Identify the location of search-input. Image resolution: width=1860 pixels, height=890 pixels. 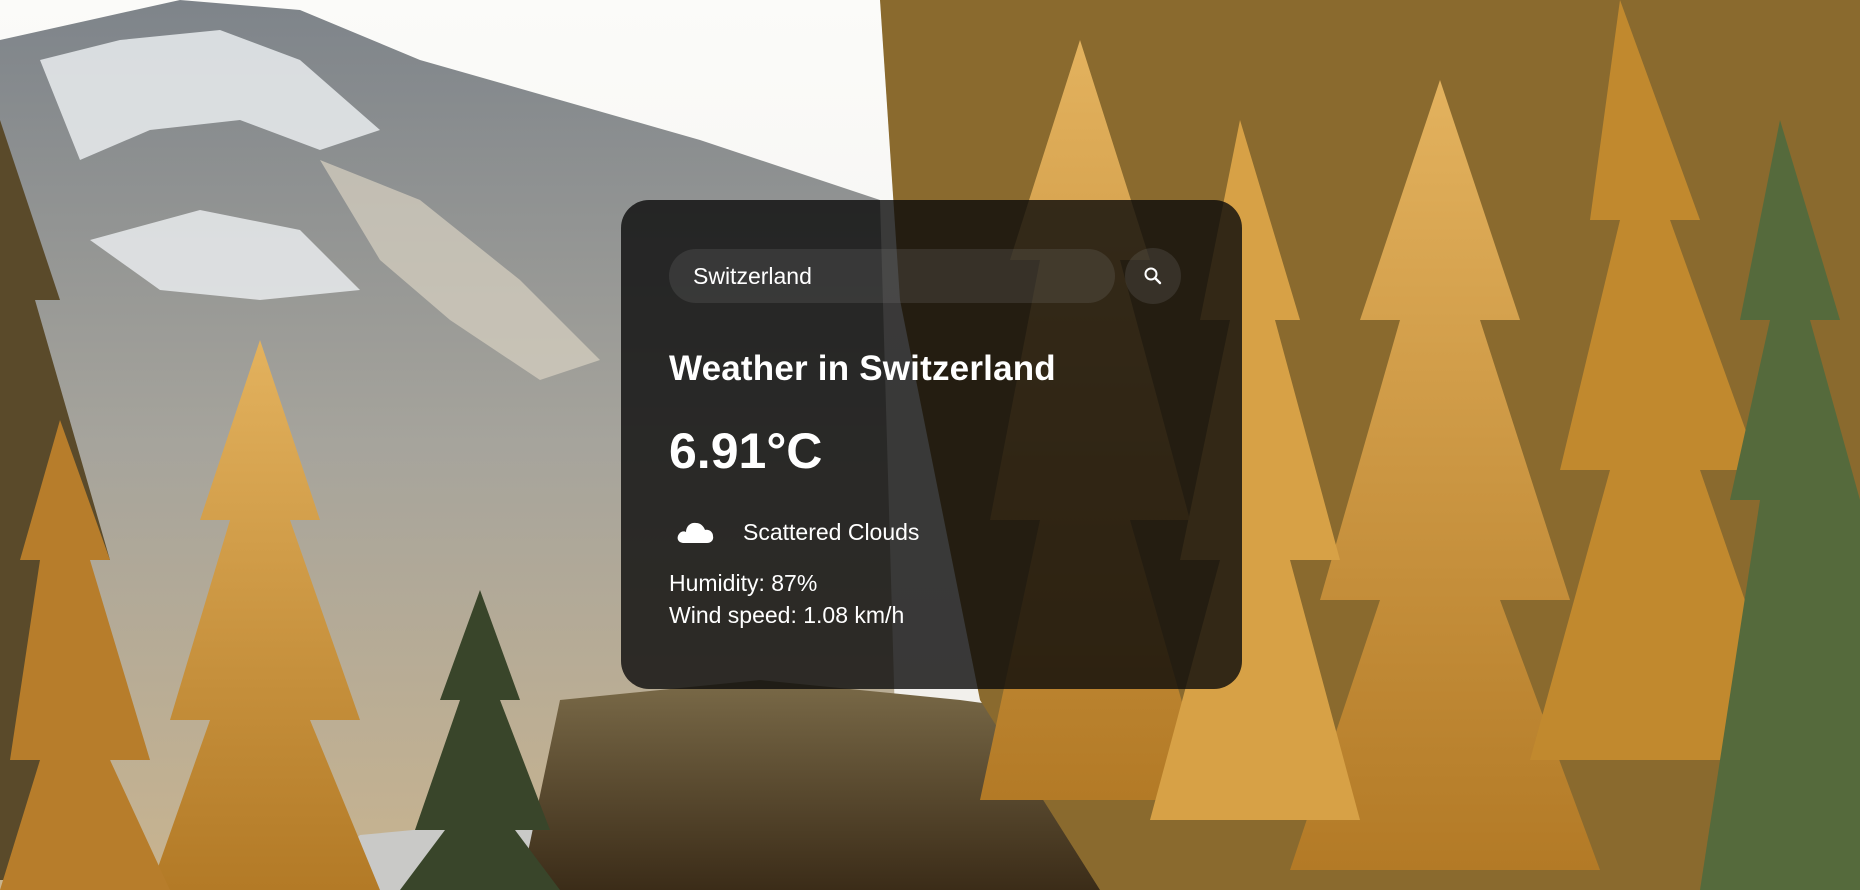
(892, 276).